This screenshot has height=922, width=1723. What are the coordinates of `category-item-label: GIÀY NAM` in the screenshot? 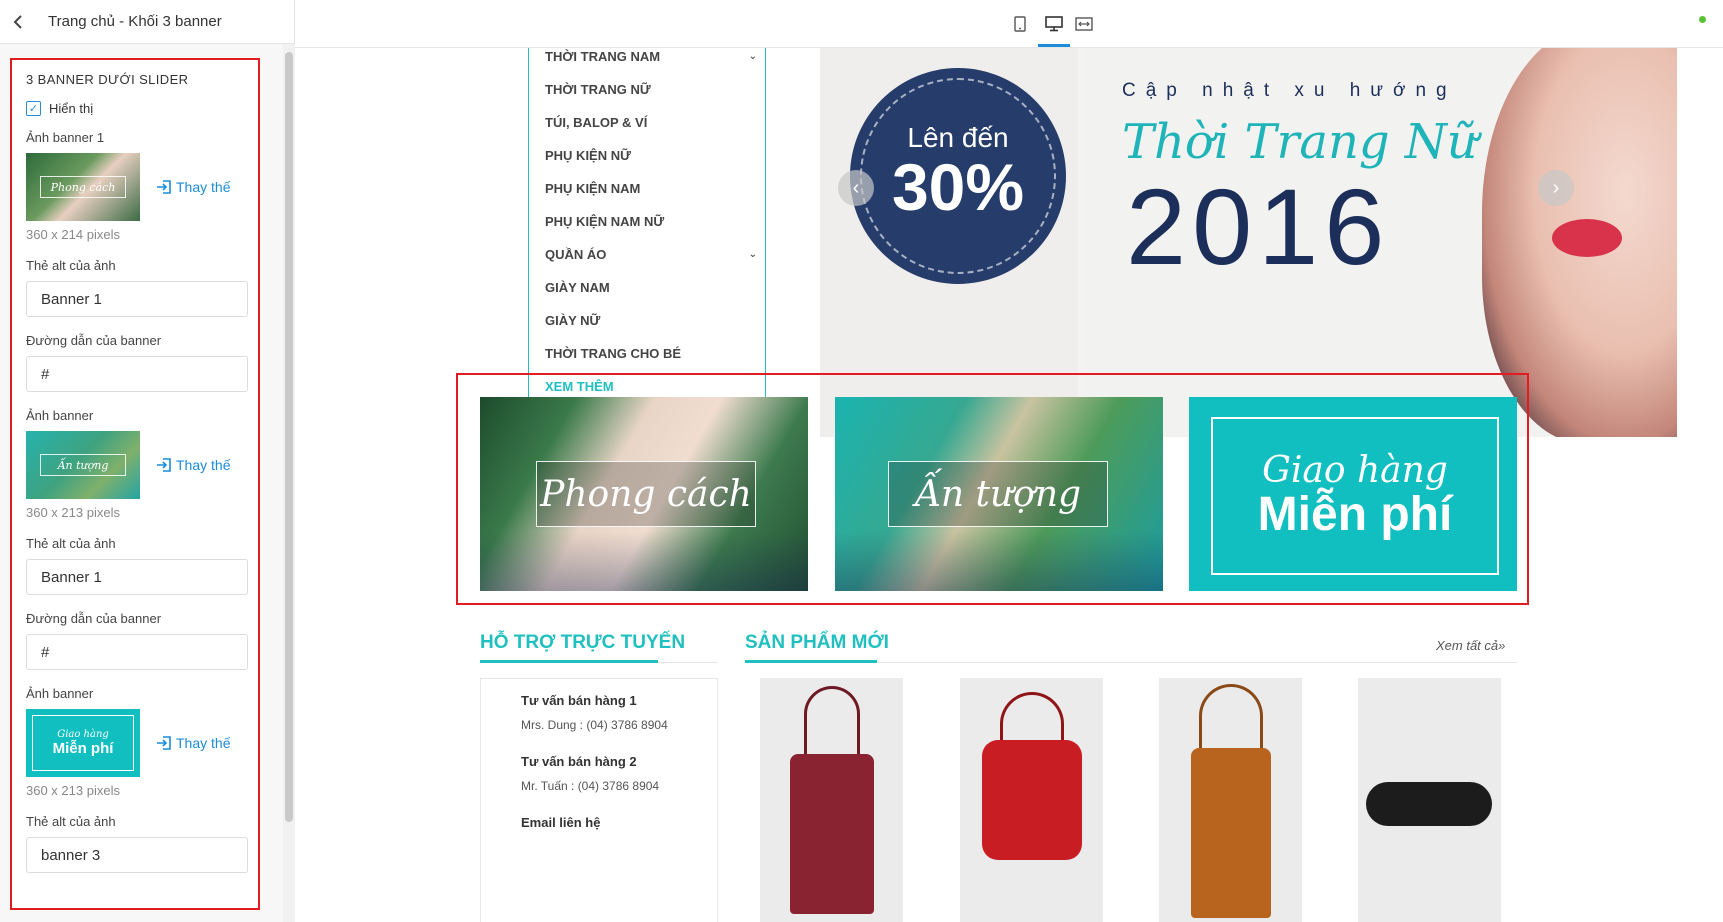 It's located at (577, 287).